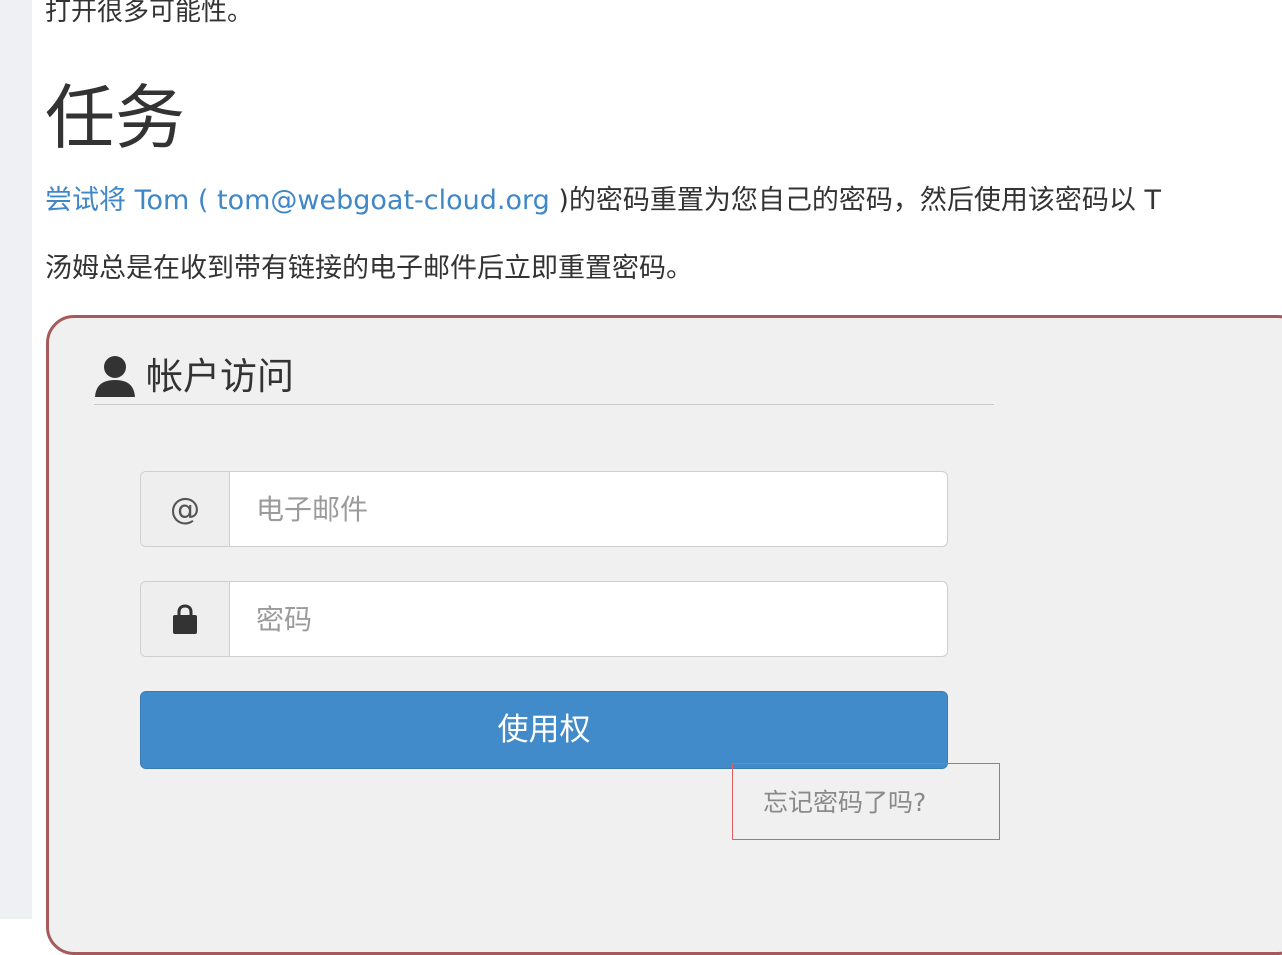 This screenshot has width=1282, height=955. Describe the element at coordinates (115, 376) in the screenshot. I see `user-icon` at that location.